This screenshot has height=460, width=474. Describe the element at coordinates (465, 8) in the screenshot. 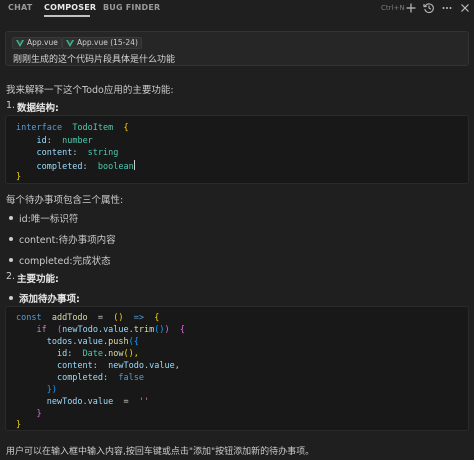

I see `close-icon` at that location.